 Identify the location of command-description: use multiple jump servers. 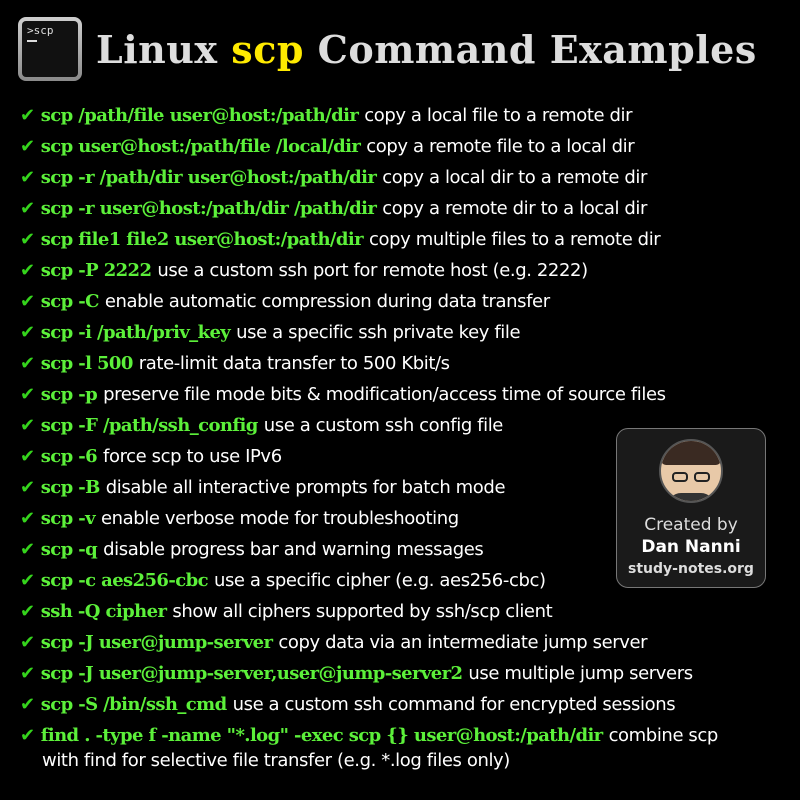
(580, 673).